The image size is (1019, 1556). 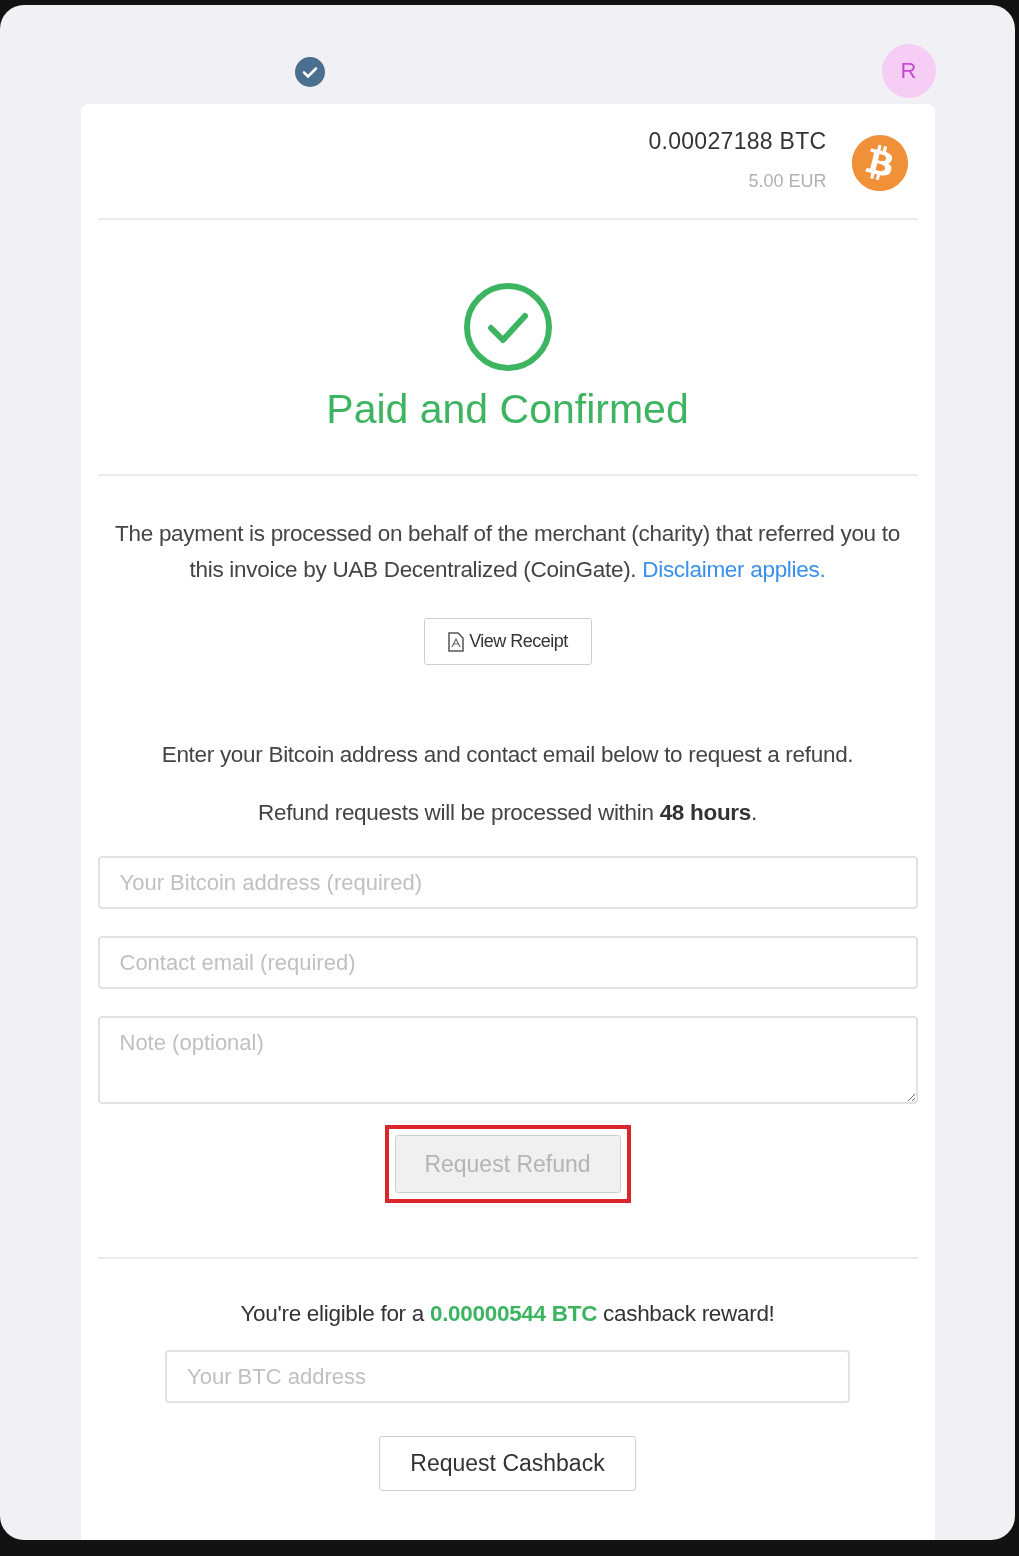 I want to click on status-title: Paid and Confirmed, so click(x=507, y=409).